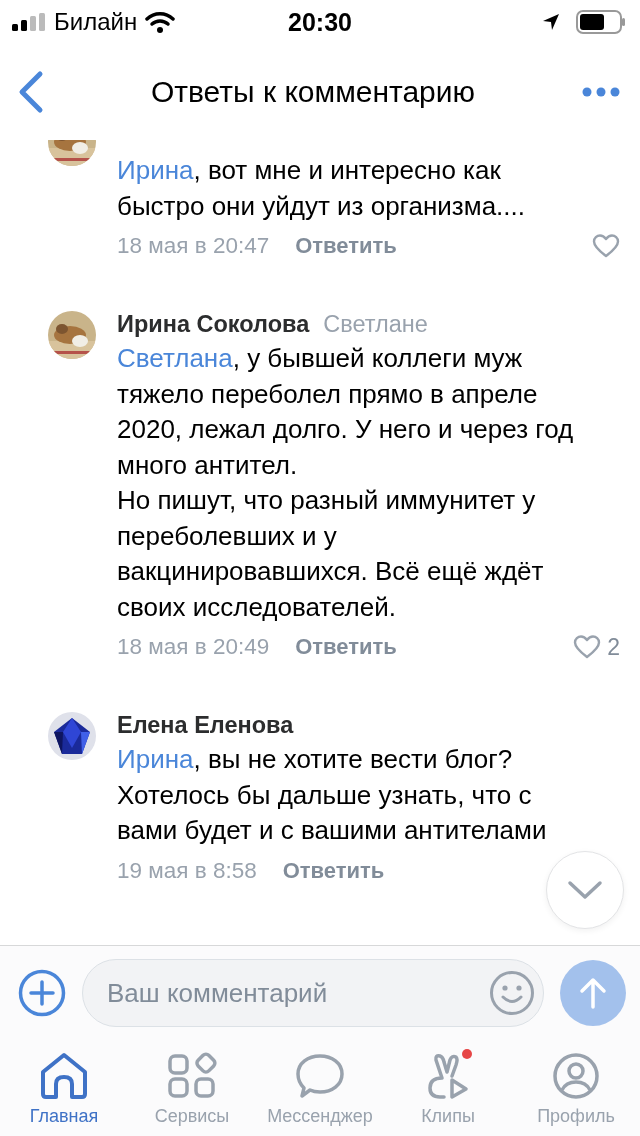 Image resolution: width=640 pixels, height=1136 pixels. What do you see at coordinates (313, 92) in the screenshot?
I see `page-title: Ответы к комментарию` at bounding box center [313, 92].